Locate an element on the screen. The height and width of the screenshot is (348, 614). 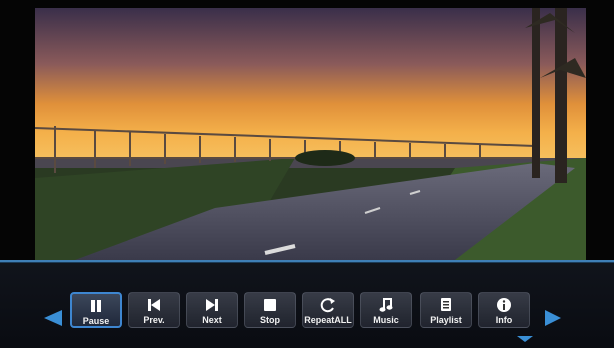
scroll-left-arrow-icon is located at coordinates (53, 318).